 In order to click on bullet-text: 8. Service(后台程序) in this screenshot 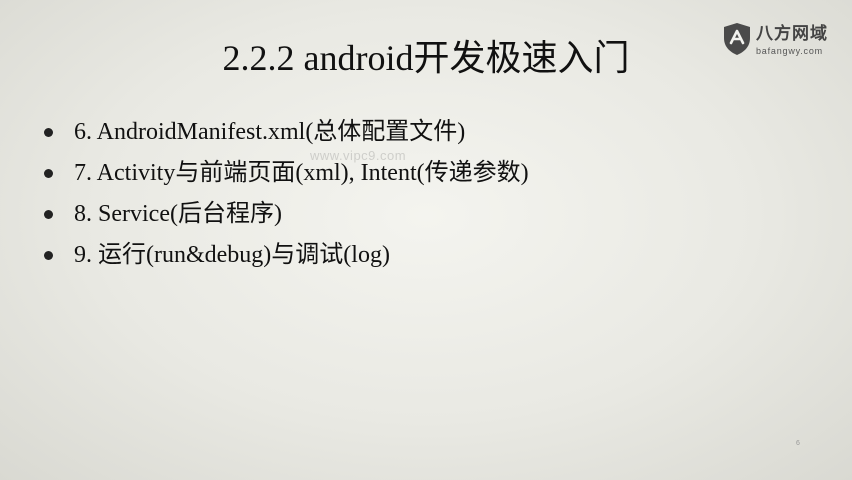, I will do `click(178, 214)`.